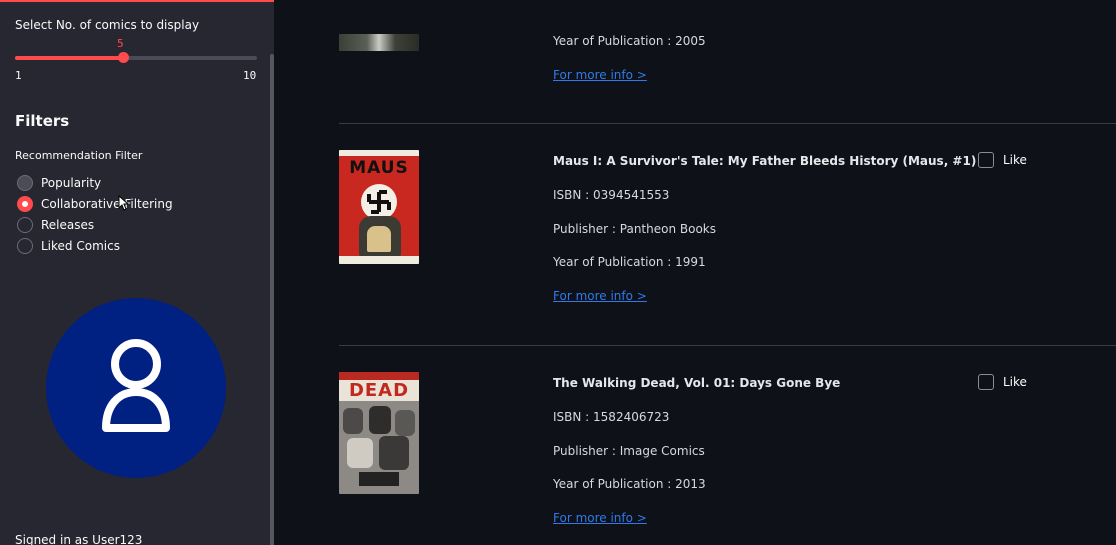 Image resolution: width=1116 pixels, height=545 pixels. What do you see at coordinates (629, 262) in the screenshot?
I see `comic-year: Year of Publication : 1991` at bounding box center [629, 262].